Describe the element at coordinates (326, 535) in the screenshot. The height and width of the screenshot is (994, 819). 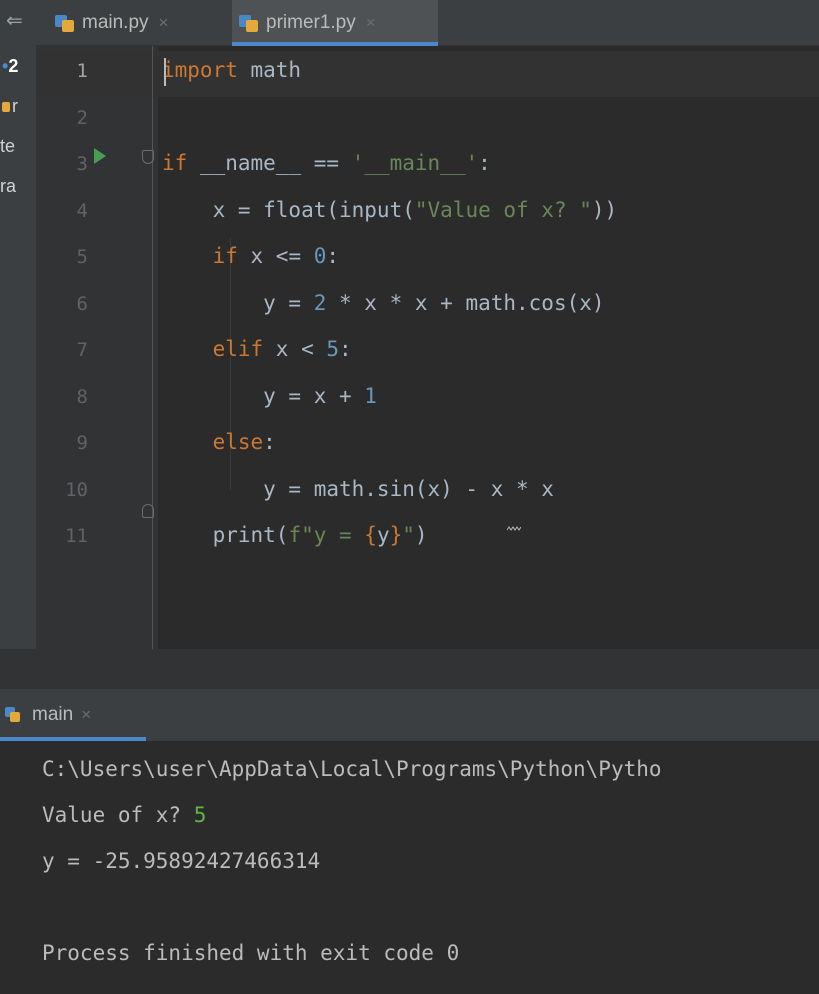
I see `code-token: f"y =` at that location.